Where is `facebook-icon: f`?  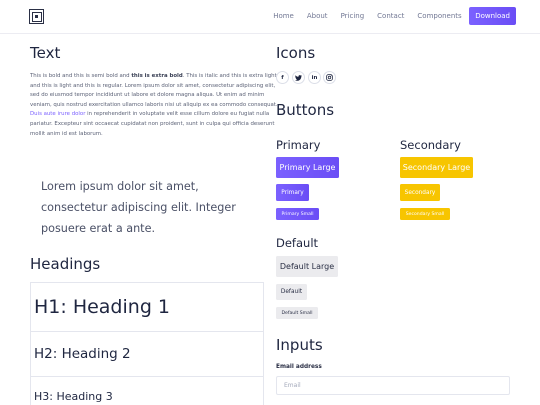 facebook-icon: f is located at coordinates (282, 77).